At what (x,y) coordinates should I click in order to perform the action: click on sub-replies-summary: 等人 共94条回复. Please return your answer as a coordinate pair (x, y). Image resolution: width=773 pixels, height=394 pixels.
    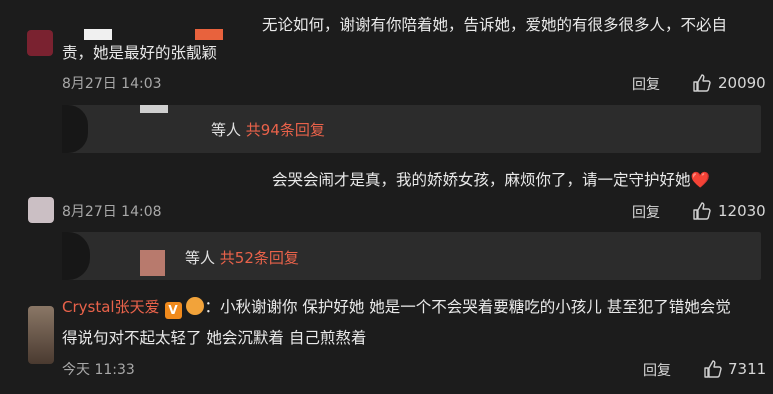
    Looking at the image, I should click on (268, 129).